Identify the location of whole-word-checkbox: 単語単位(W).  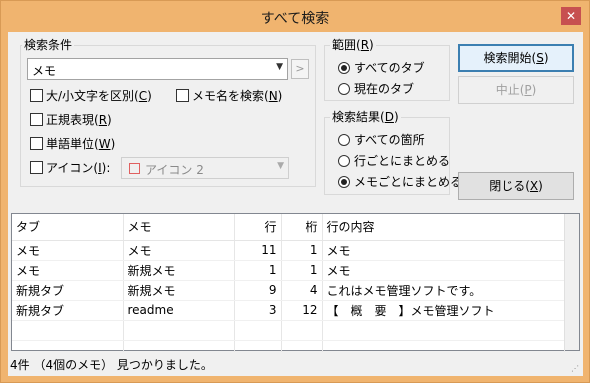
(72, 145).